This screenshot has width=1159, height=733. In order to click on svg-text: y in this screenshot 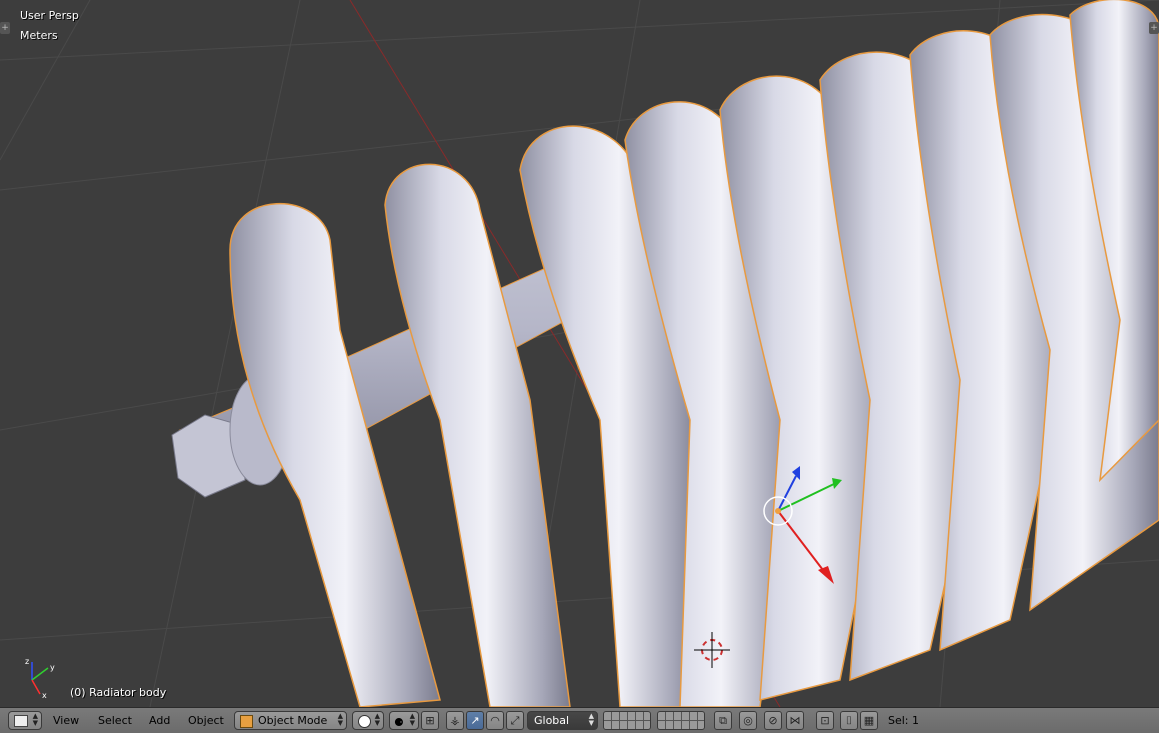, I will do `click(52, 667)`.